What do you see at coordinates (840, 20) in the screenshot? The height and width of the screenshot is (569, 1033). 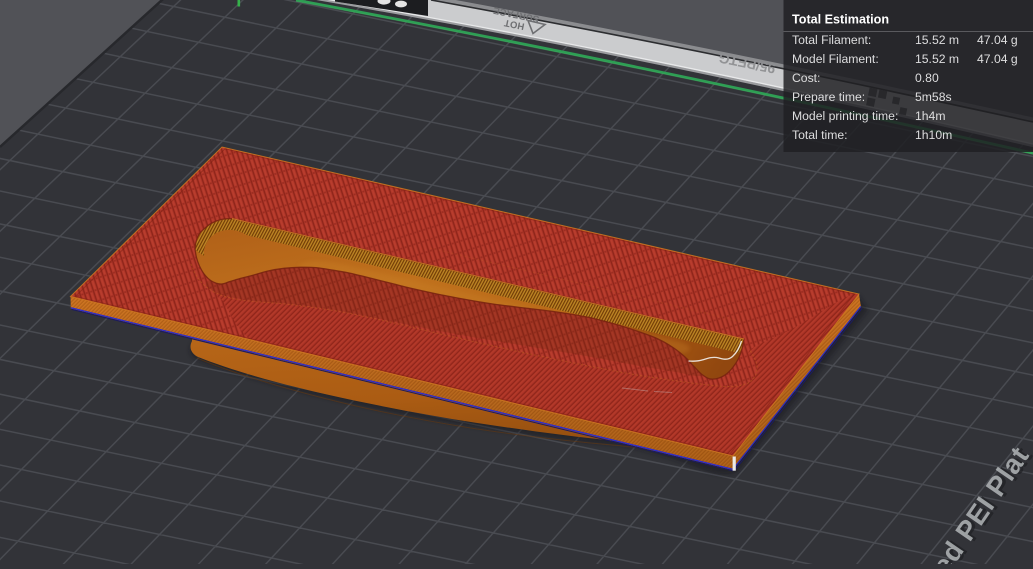 I see `svg-text: Total Estimation` at bounding box center [840, 20].